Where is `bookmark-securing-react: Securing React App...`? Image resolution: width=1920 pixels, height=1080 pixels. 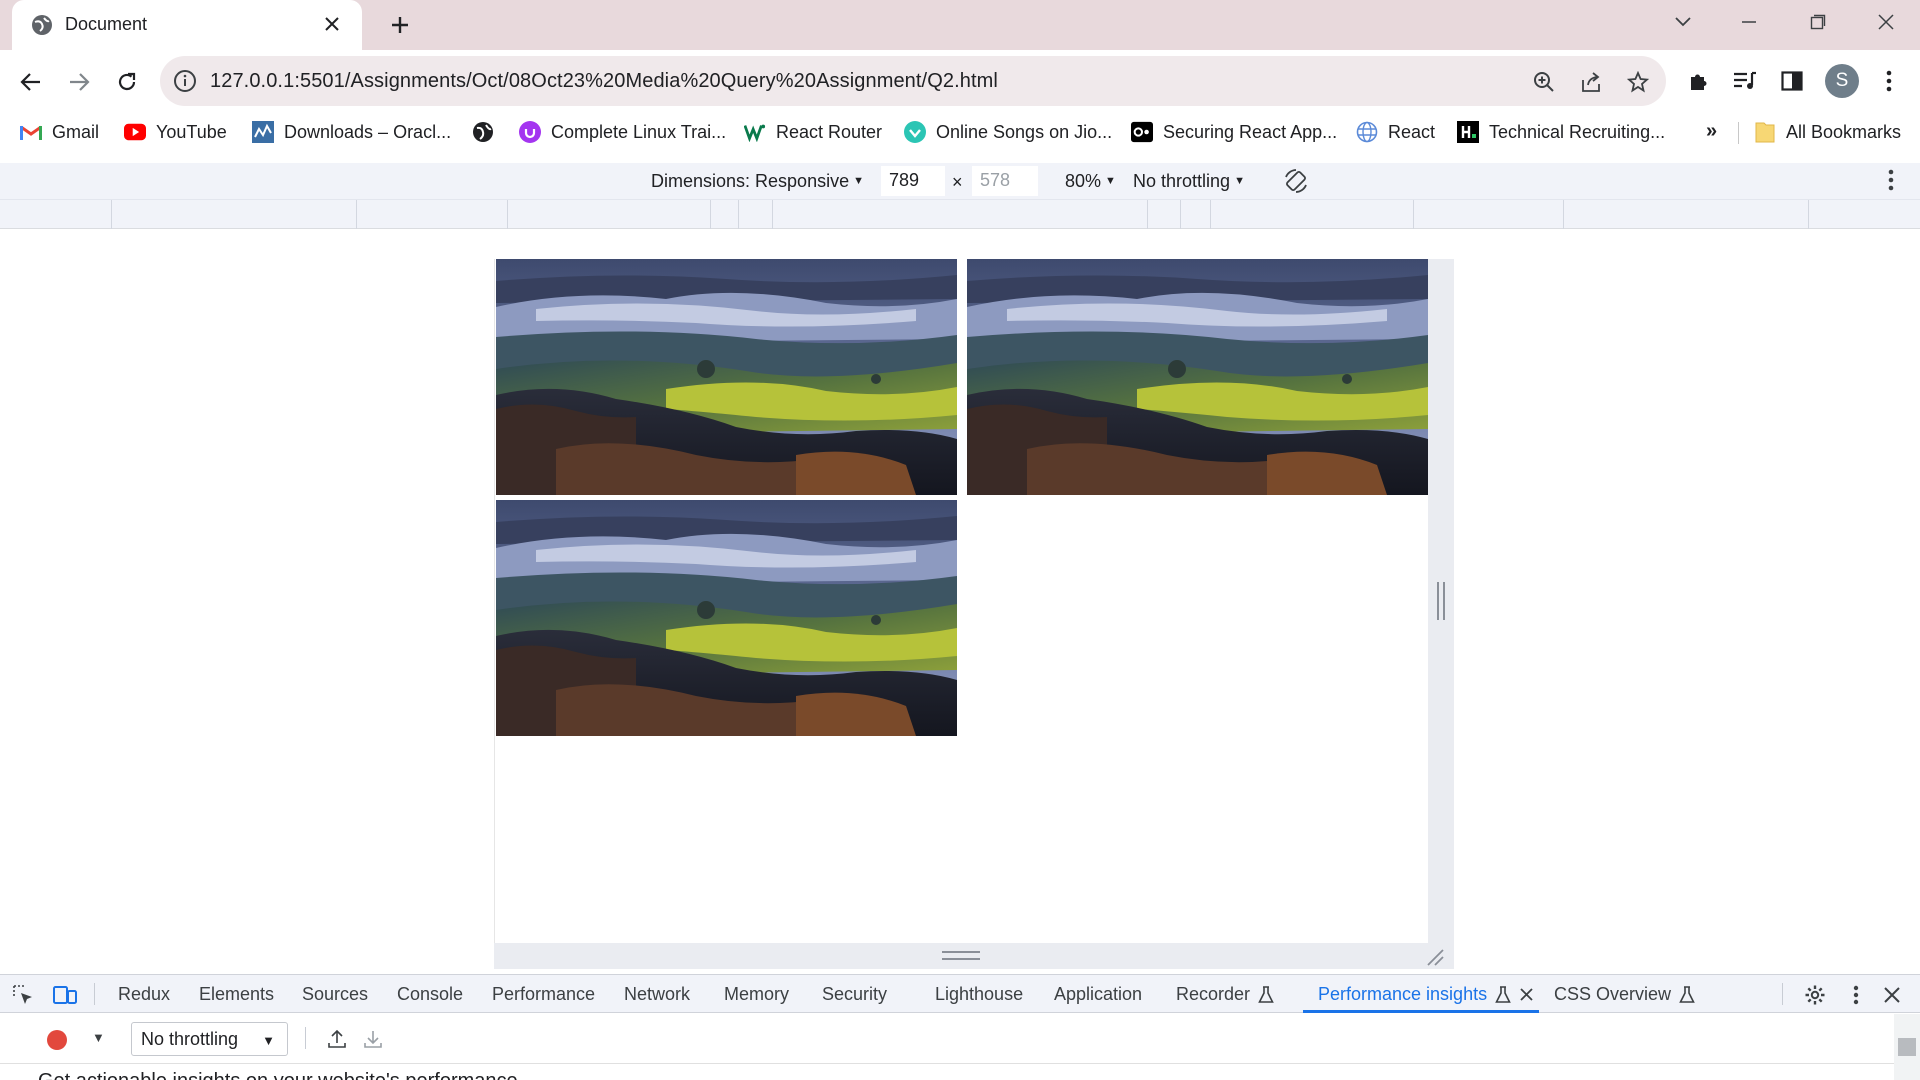 bookmark-securing-react: Securing React App... is located at coordinates (1234, 132).